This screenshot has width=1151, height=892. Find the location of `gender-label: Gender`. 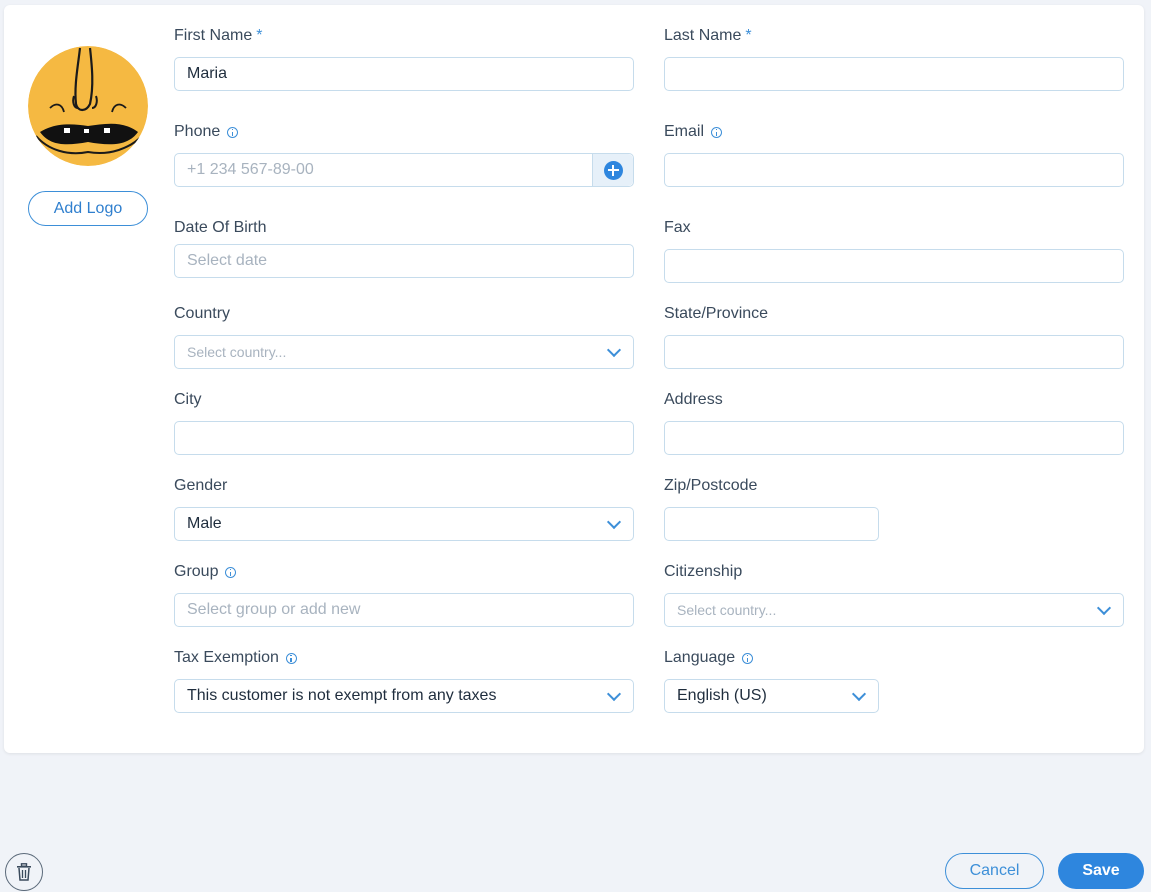

gender-label: Gender is located at coordinates (200, 486).